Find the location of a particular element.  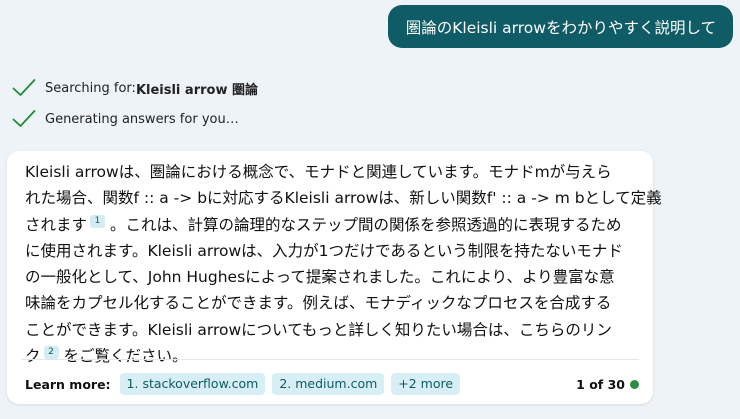

response-counter: 1 of 30 is located at coordinates (607, 384).